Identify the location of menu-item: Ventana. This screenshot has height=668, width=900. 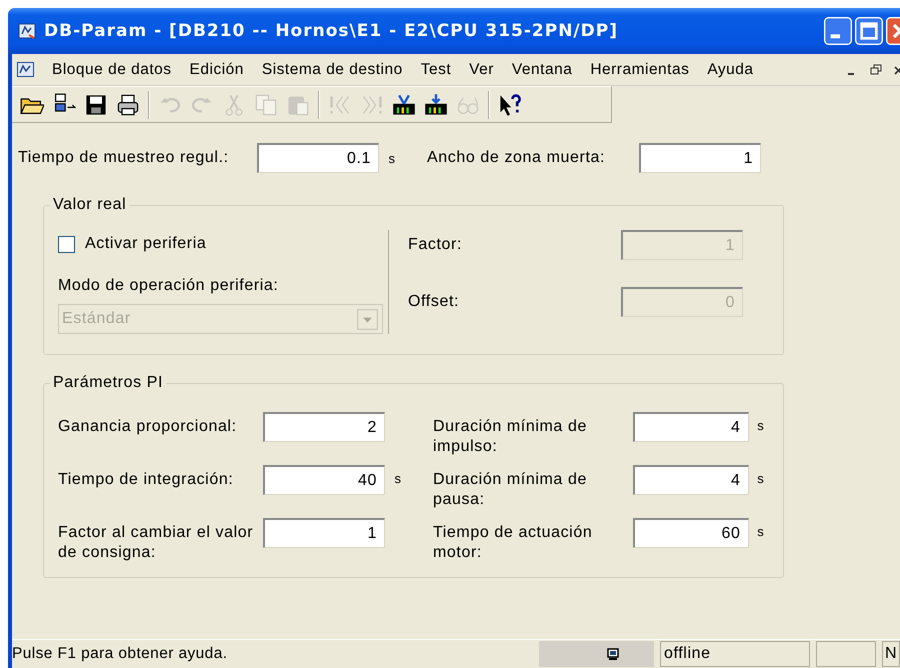
(543, 69).